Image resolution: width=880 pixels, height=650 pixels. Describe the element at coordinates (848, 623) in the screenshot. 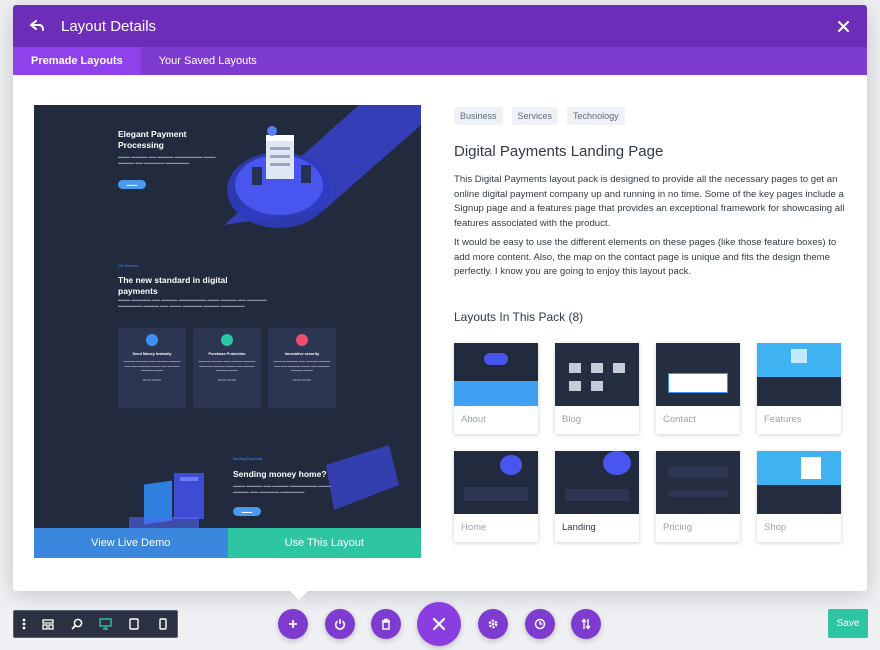

I see `save-button: Save` at that location.